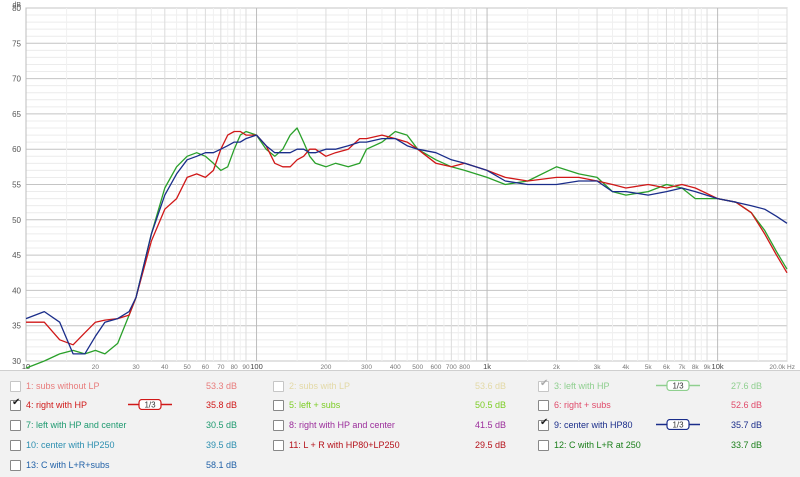  I want to click on y-tick-label: 35, so click(16, 326).